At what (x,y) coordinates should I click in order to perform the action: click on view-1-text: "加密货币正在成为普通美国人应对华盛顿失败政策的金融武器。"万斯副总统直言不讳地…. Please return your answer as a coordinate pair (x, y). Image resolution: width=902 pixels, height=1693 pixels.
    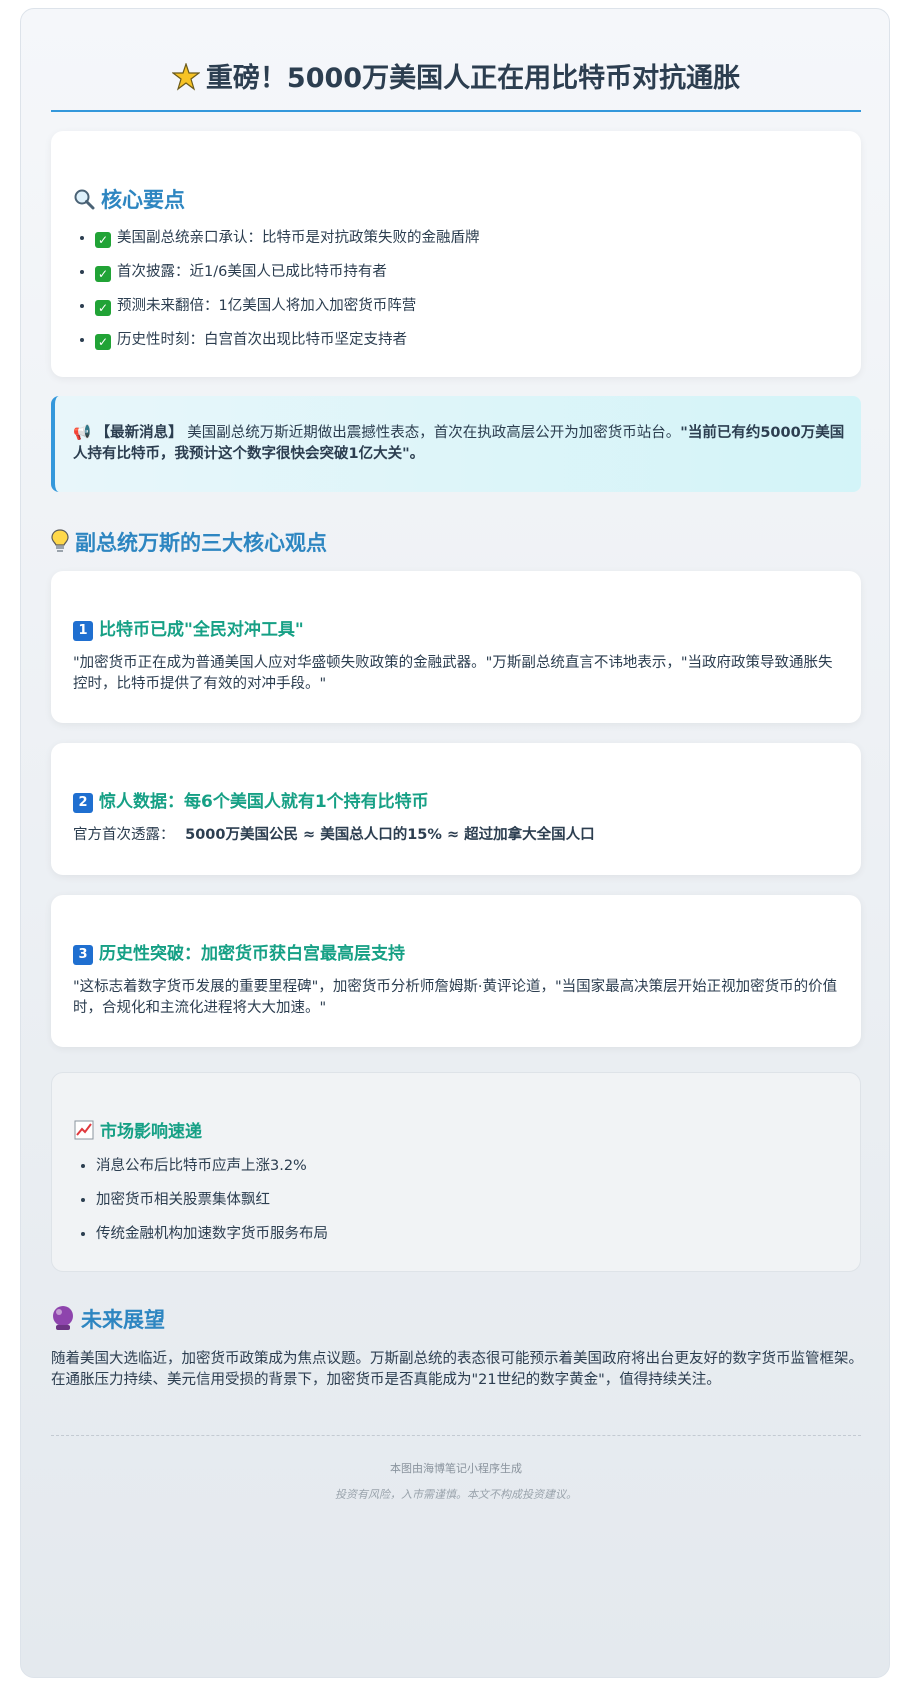
    Looking at the image, I should click on (453, 673).